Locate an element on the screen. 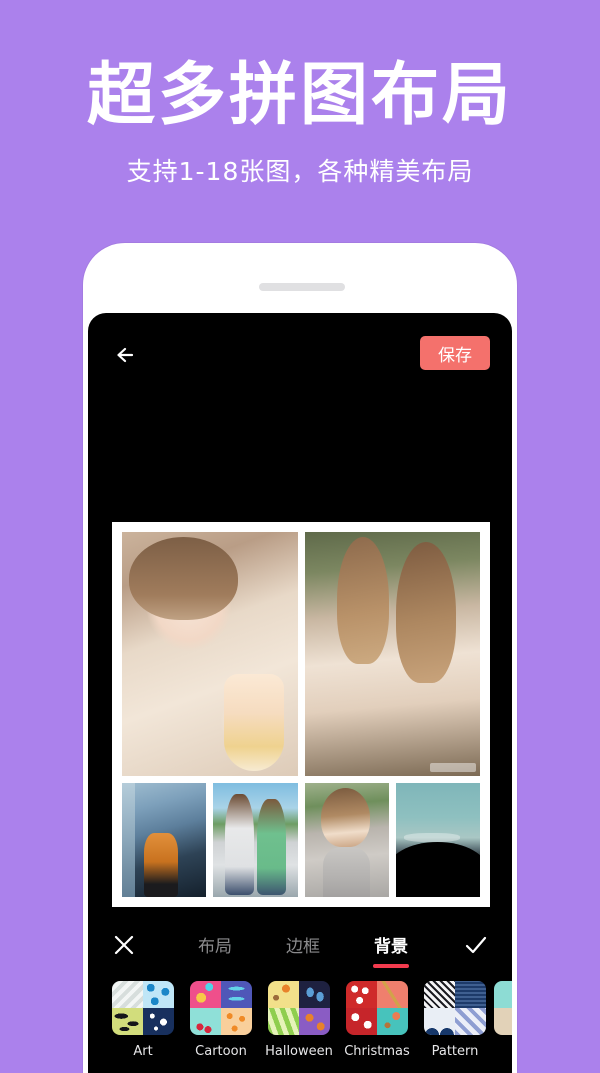  phone-speaker is located at coordinates (302, 287).